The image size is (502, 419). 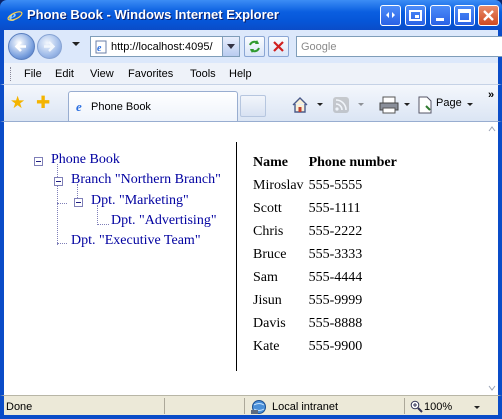 What do you see at coordinates (102, 74) in the screenshot?
I see `menu-view: View` at bounding box center [102, 74].